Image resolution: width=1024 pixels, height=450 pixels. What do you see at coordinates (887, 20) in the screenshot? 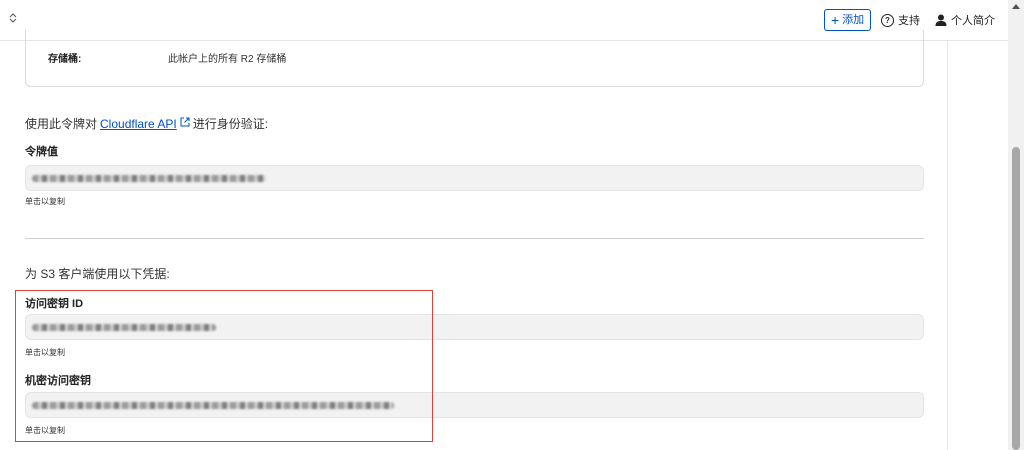
I see `question-circle-icon: ?` at bounding box center [887, 20].